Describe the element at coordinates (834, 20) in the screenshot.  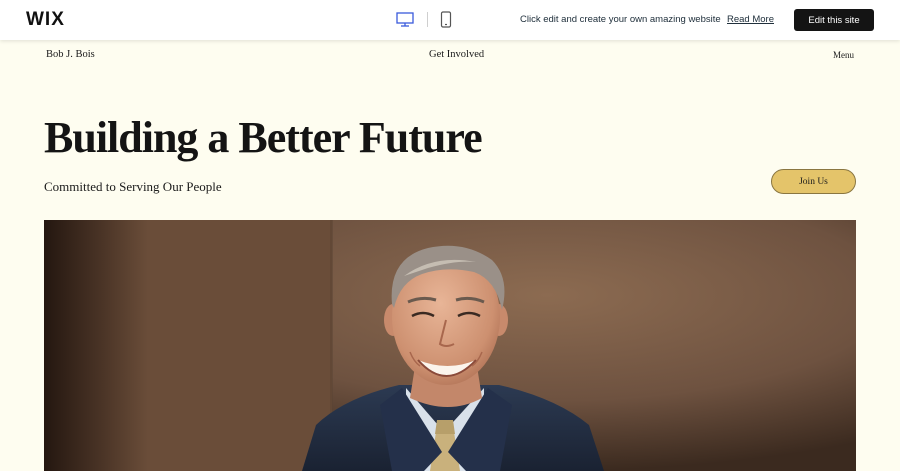
I see `edit-site-button: Edit this site` at that location.